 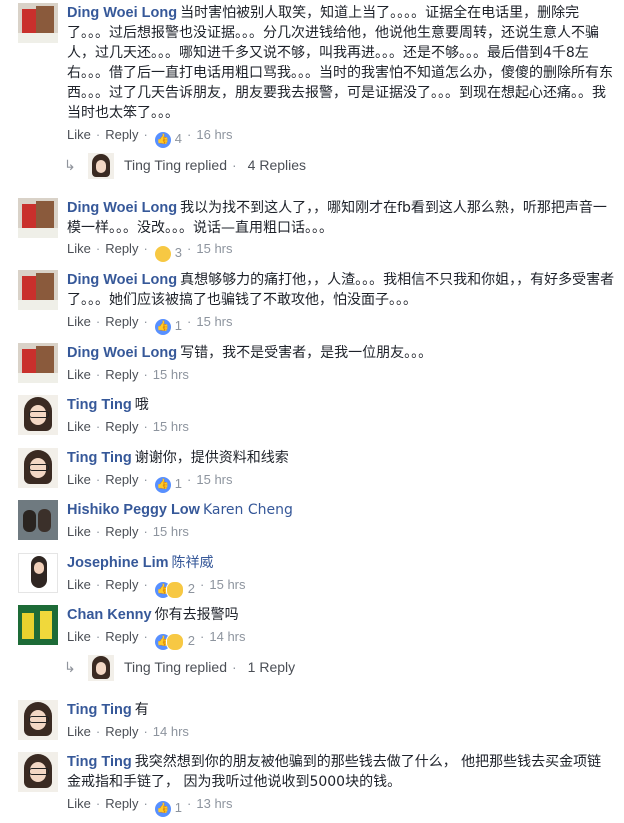 I want to click on comment-text: 哦, so click(x=141, y=405).